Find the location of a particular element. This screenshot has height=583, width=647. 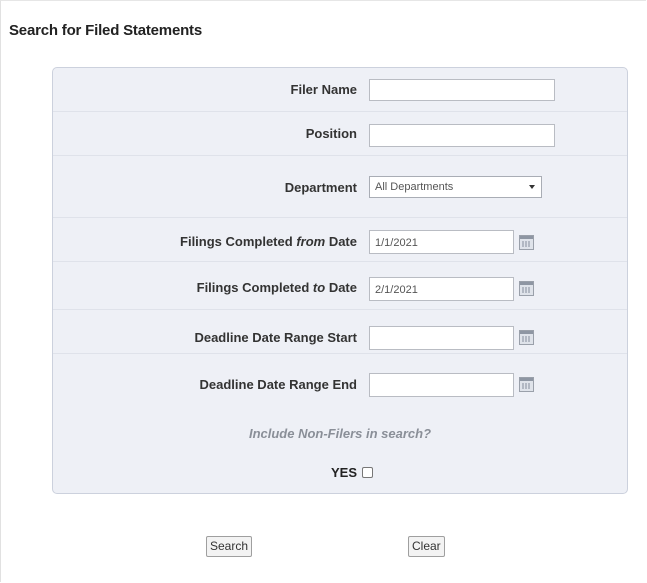

deadline-end-date-input is located at coordinates (441, 385).